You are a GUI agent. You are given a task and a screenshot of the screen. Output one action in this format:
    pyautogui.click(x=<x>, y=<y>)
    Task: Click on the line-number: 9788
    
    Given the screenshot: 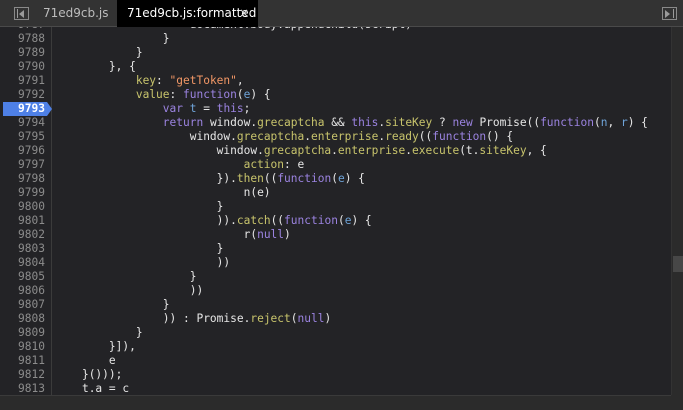 What is the action you would take?
    pyautogui.click(x=24, y=39)
    